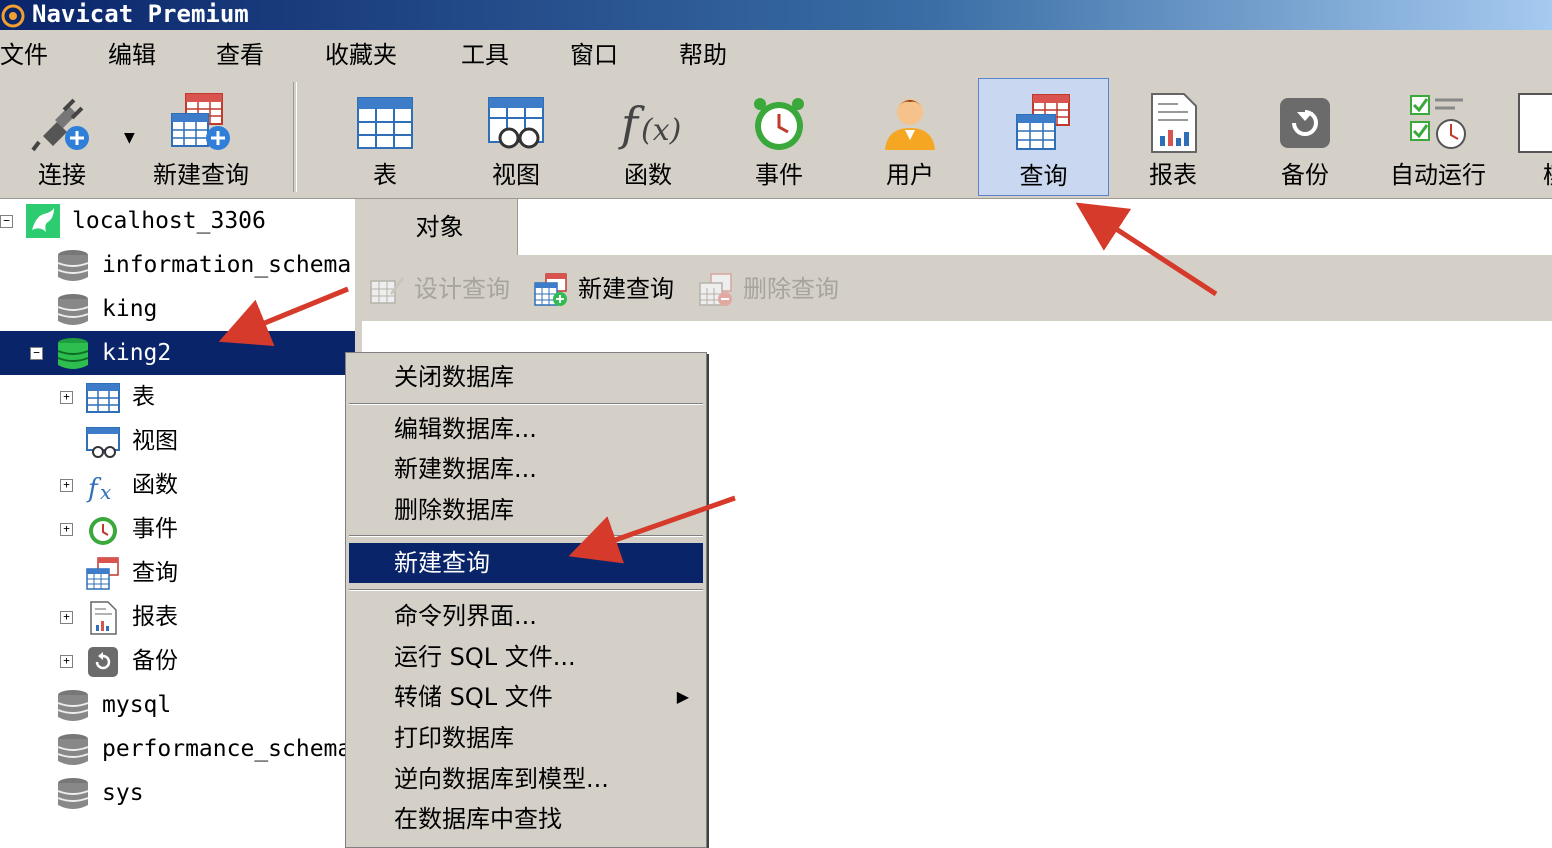 This screenshot has width=1552, height=848. What do you see at coordinates (177, 309) in the screenshot?
I see `tree-db-king: king` at bounding box center [177, 309].